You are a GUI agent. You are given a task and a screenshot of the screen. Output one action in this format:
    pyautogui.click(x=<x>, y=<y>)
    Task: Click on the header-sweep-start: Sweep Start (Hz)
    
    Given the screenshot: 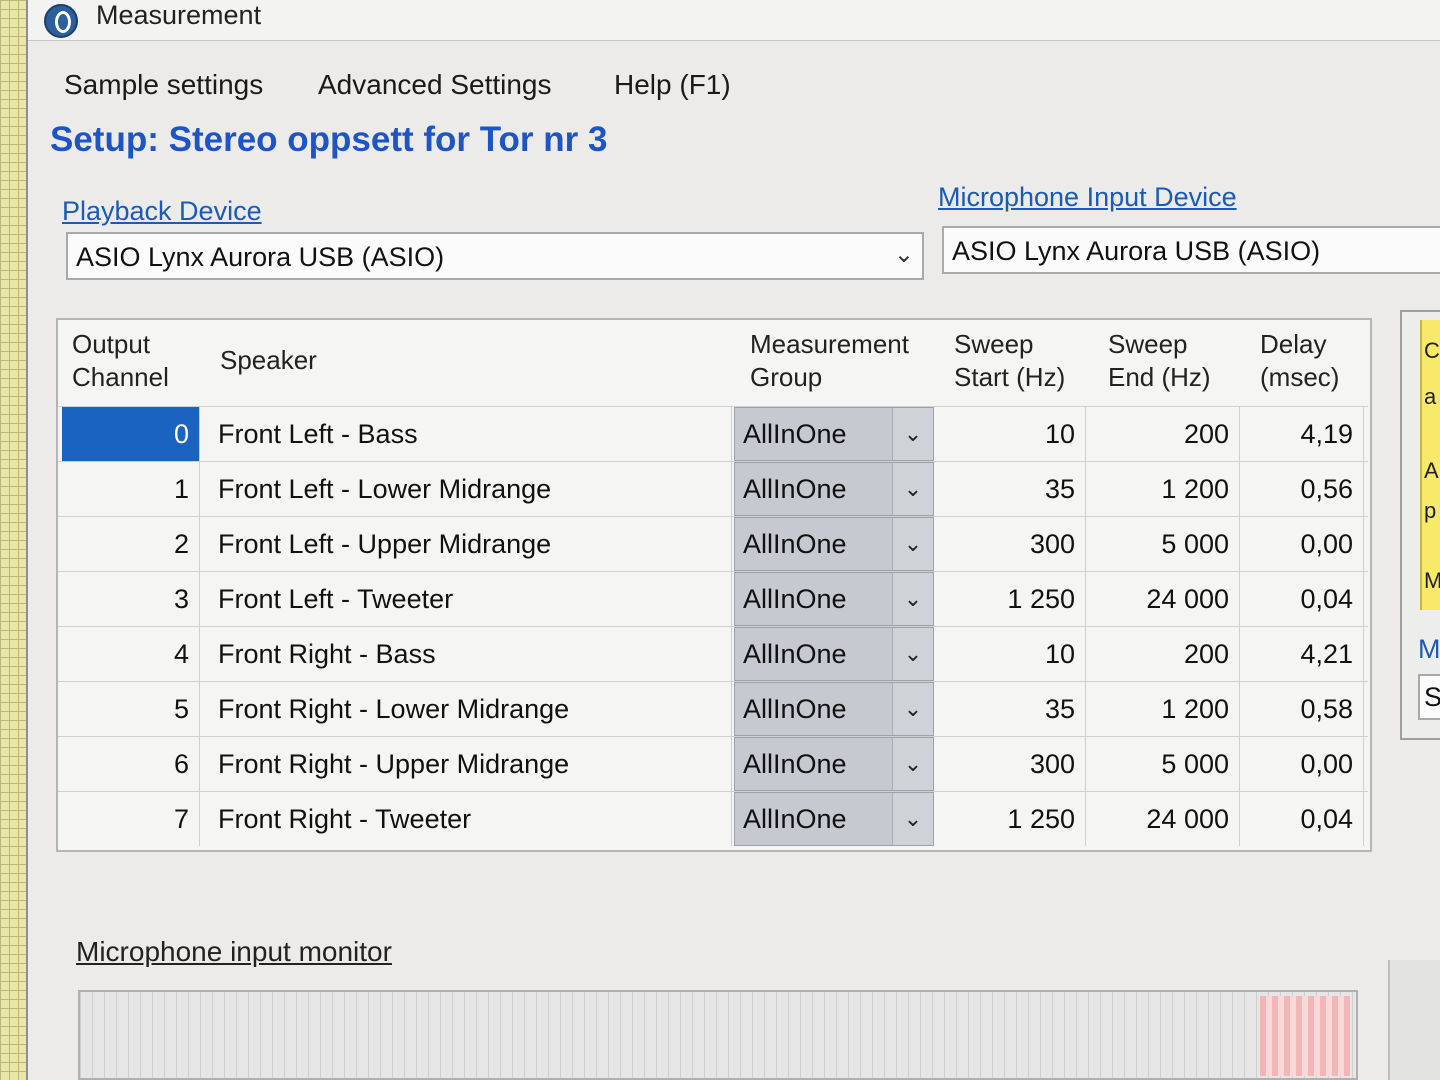 What is the action you would take?
    pyautogui.click(x=1009, y=361)
    